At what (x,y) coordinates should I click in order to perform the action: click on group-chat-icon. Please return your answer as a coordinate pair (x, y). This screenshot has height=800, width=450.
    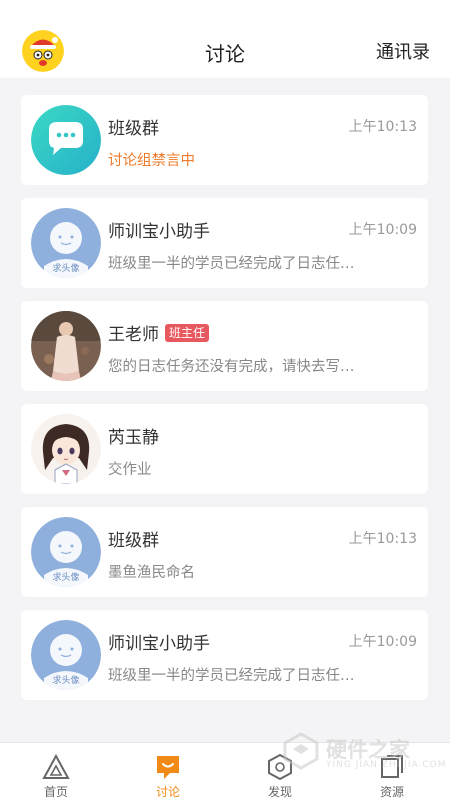
    Looking at the image, I should click on (66, 140).